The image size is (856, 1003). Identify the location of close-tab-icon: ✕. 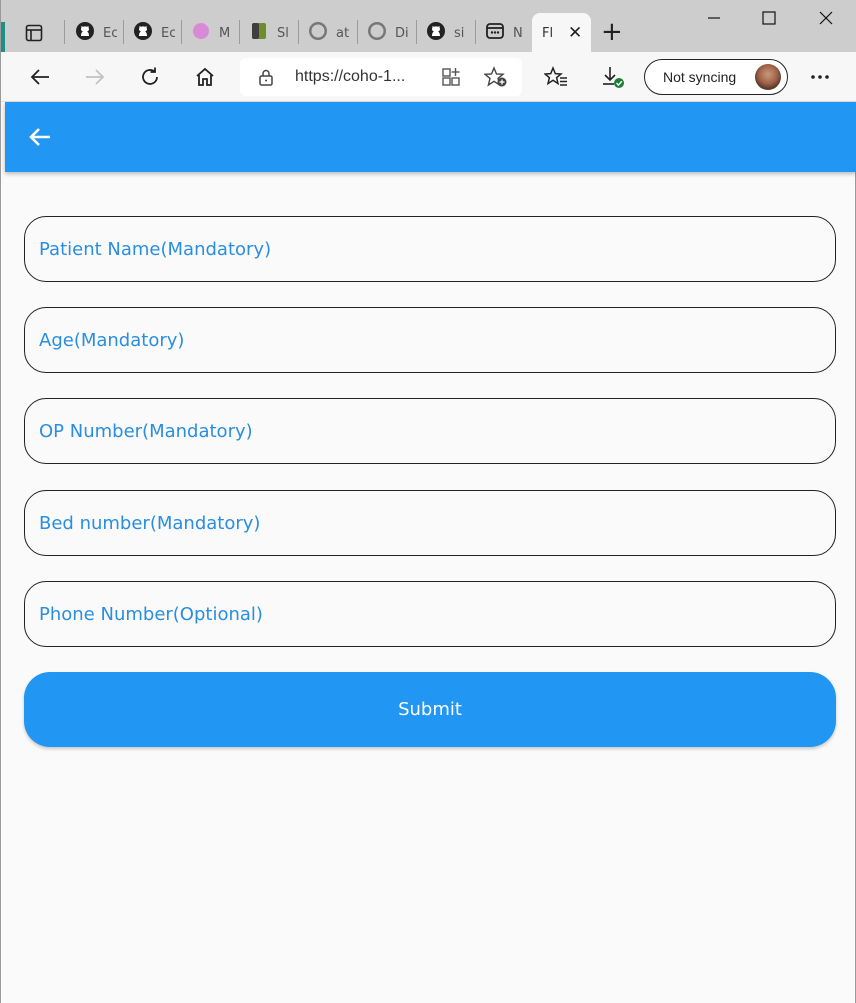
(575, 33).